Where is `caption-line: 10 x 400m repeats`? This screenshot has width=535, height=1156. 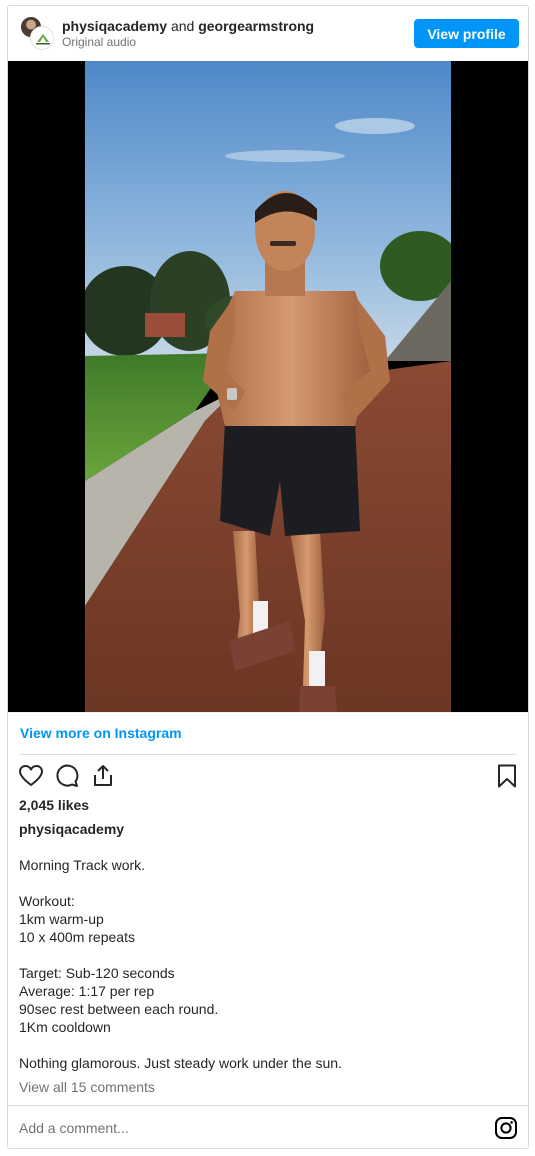 caption-line: 10 x 400m repeats is located at coordinates (77, 937).